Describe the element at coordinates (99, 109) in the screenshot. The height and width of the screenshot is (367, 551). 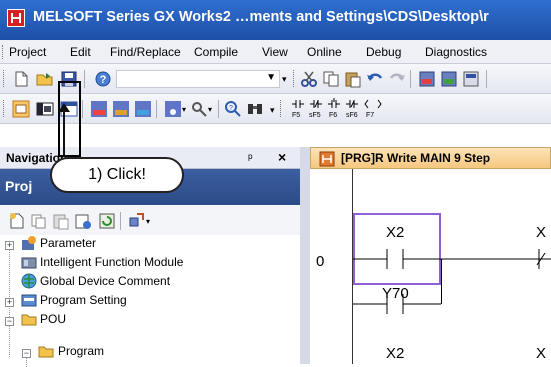
I see `device-comment-icon` at that location.